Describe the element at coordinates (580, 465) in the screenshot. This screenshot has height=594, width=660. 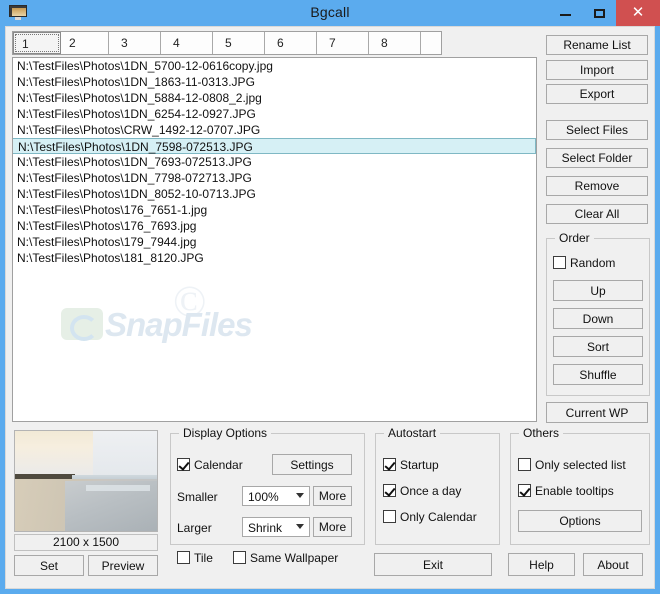
I see `only-selected-list-label: Only selected list` at that location.